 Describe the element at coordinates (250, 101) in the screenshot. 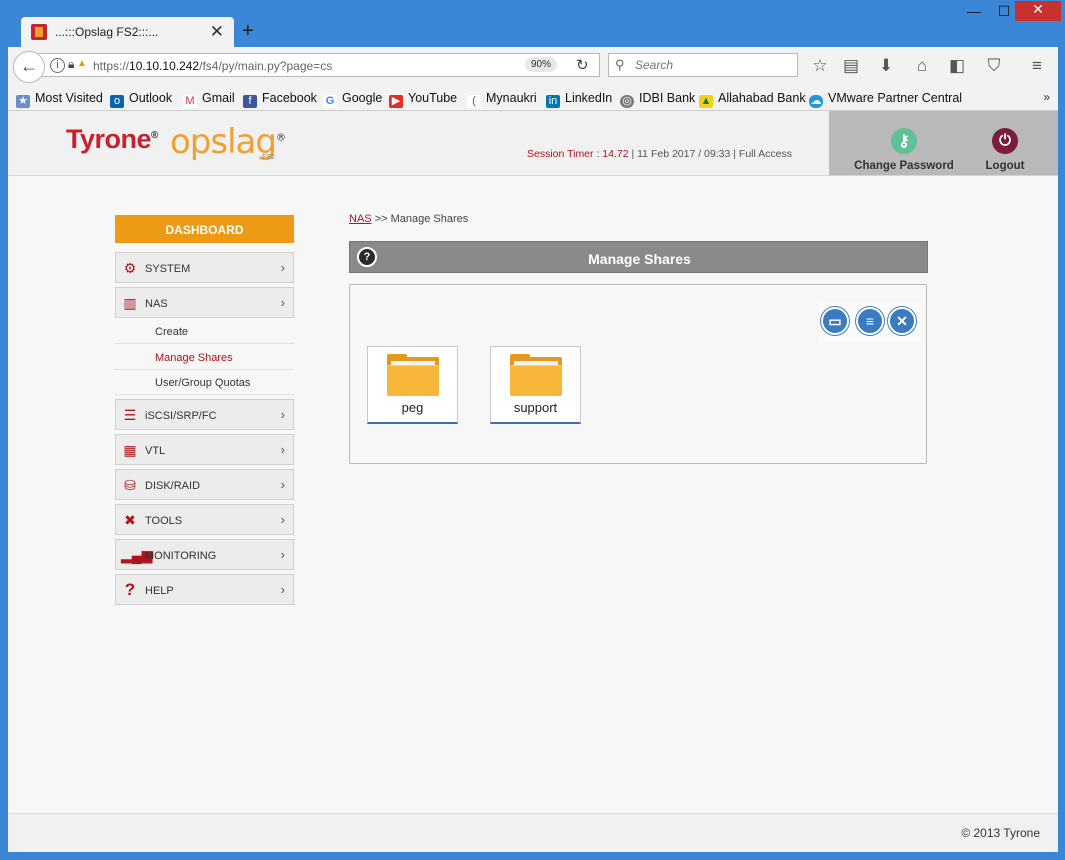

I see `facebook-icon: f` at that location.